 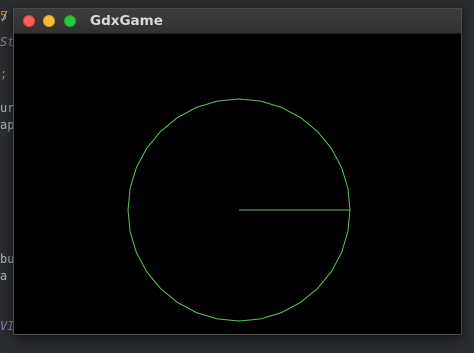 What do you see at coordinates (126, 21) in the screenshot?
I see `window-title: GdxGame` at bounding box center [126, 21].